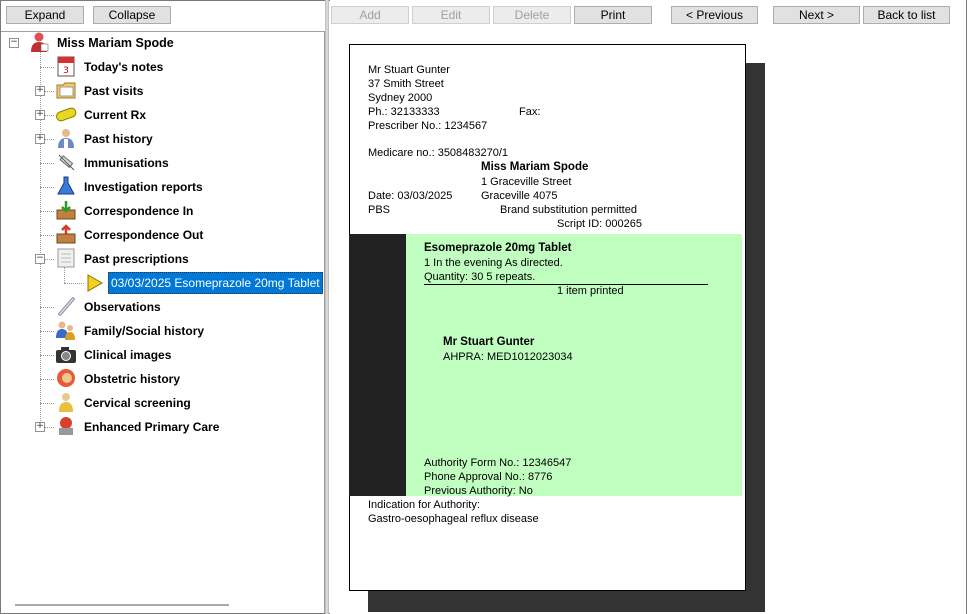 This screenshot has height=614, width=967. I want to click on next-button: Next >, so click(816, 15).